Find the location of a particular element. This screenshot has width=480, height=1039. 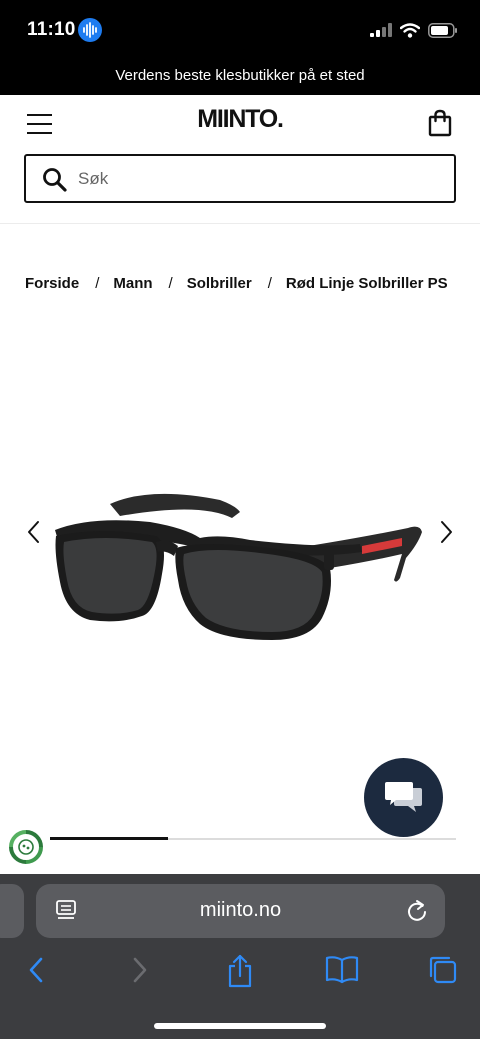

site-header: MIINTO. is located at coordinates (240, 124).